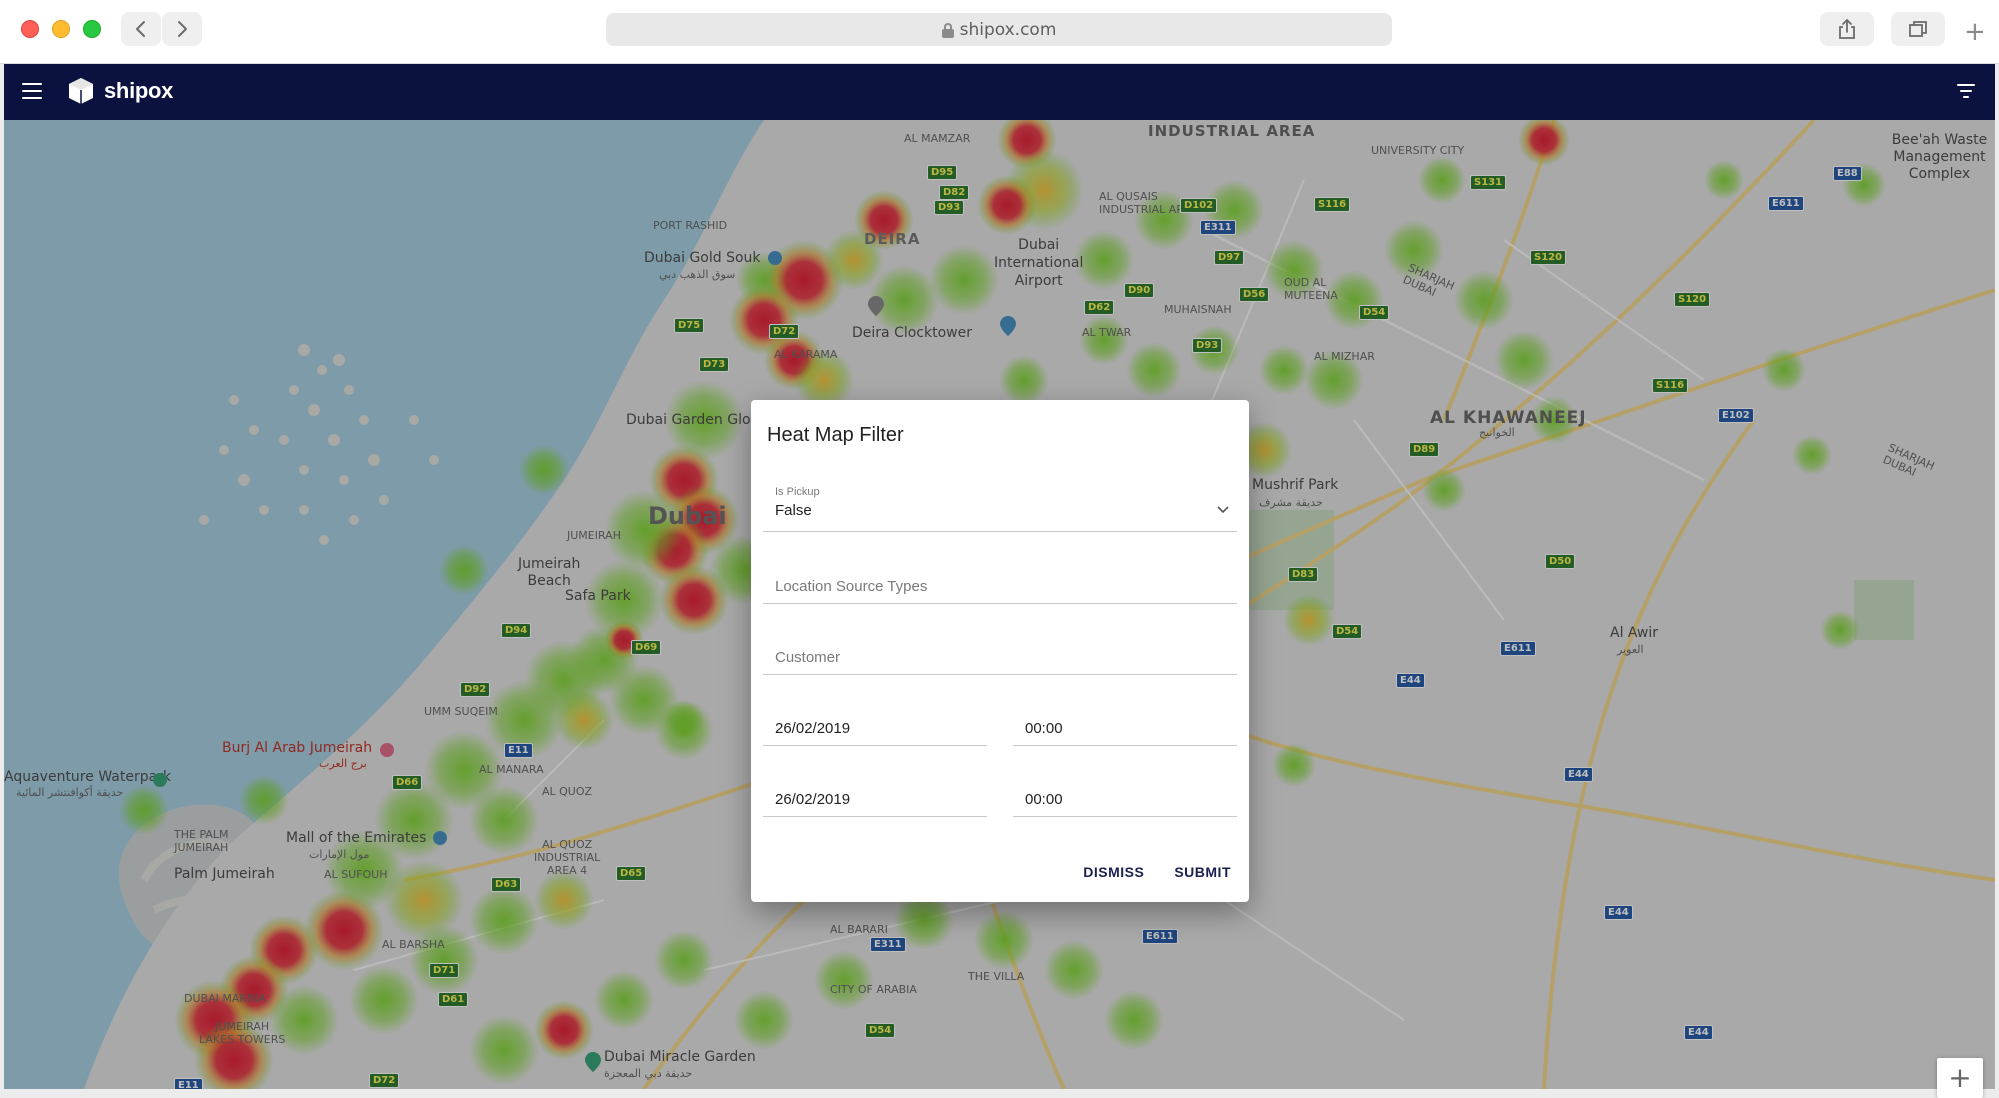 This screenshot has height=1098, width=1999. I want to click on chevron-down-icon, so click(1223, 510).